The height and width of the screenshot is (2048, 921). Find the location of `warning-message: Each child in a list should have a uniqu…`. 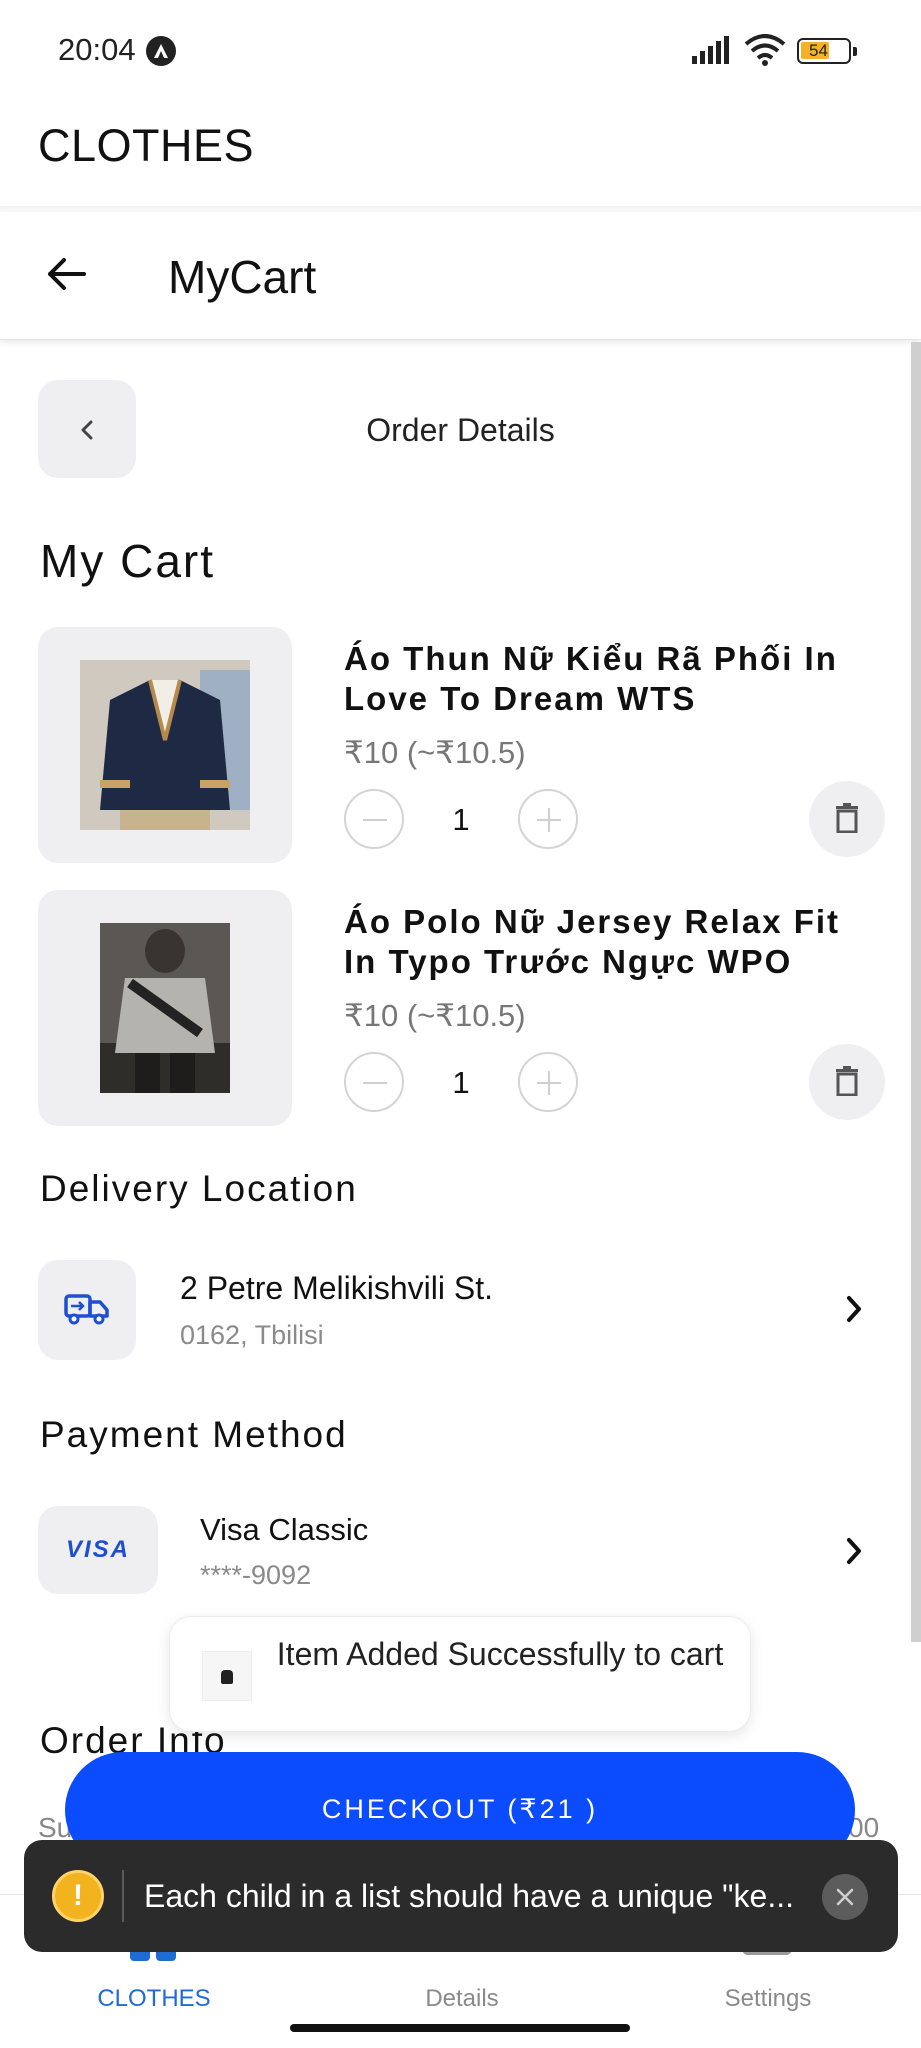

warning-message: Each child in a list should have a uniqu… is located at coordinates (489, 1896).